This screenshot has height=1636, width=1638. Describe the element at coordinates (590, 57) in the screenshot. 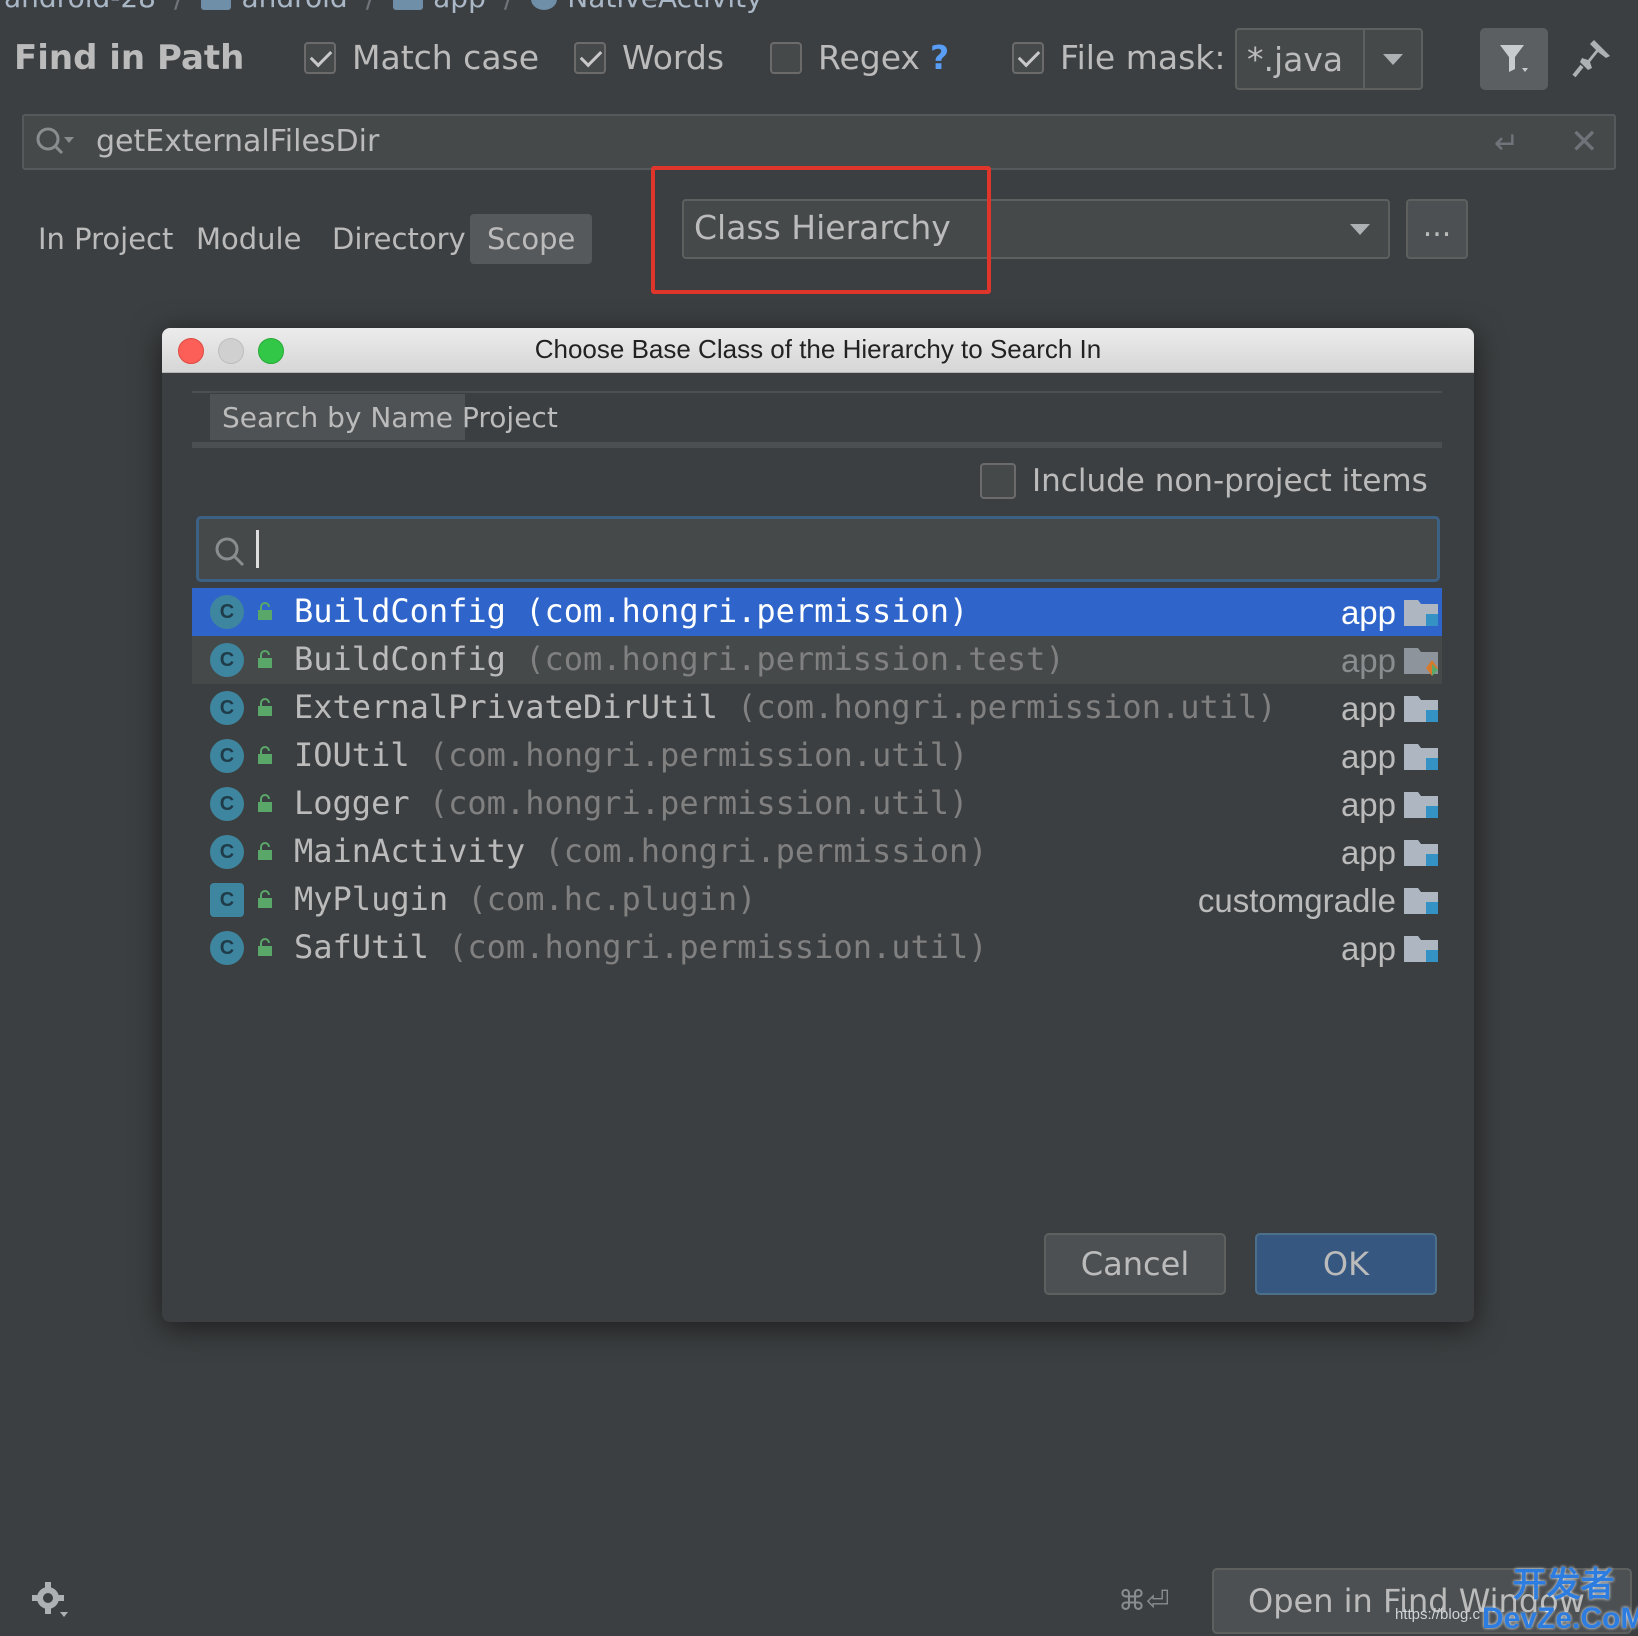

I see `words-checkbox` at that location.